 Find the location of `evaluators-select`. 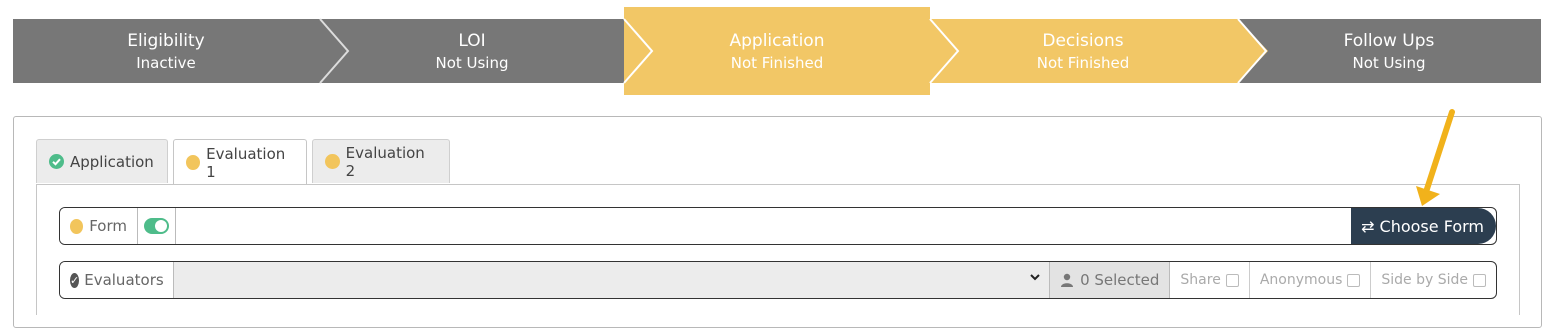

evaluators-select is located at coordinates (612, 280).